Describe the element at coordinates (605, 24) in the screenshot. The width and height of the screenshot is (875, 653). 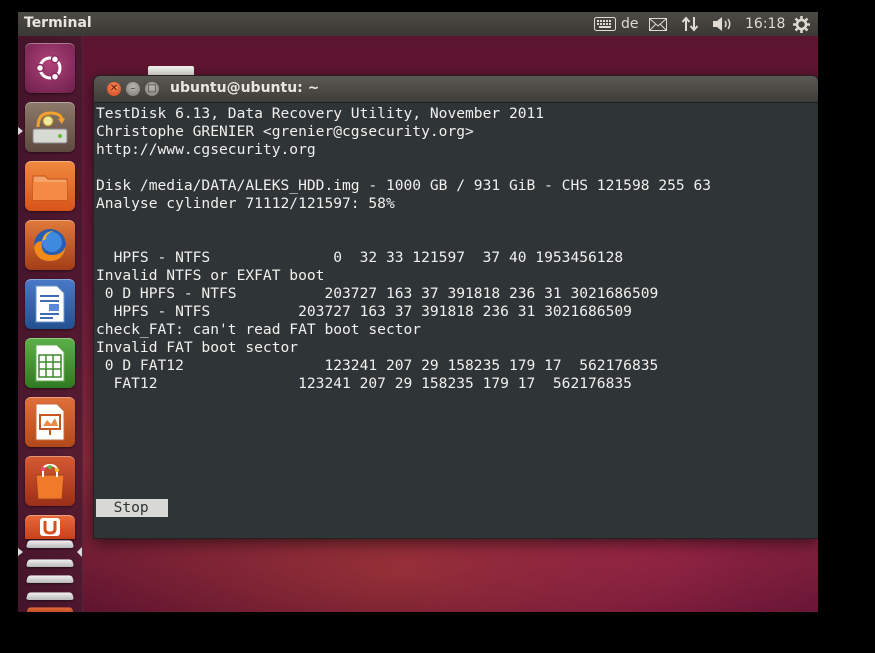
I see `keyboard-icon` at that location.